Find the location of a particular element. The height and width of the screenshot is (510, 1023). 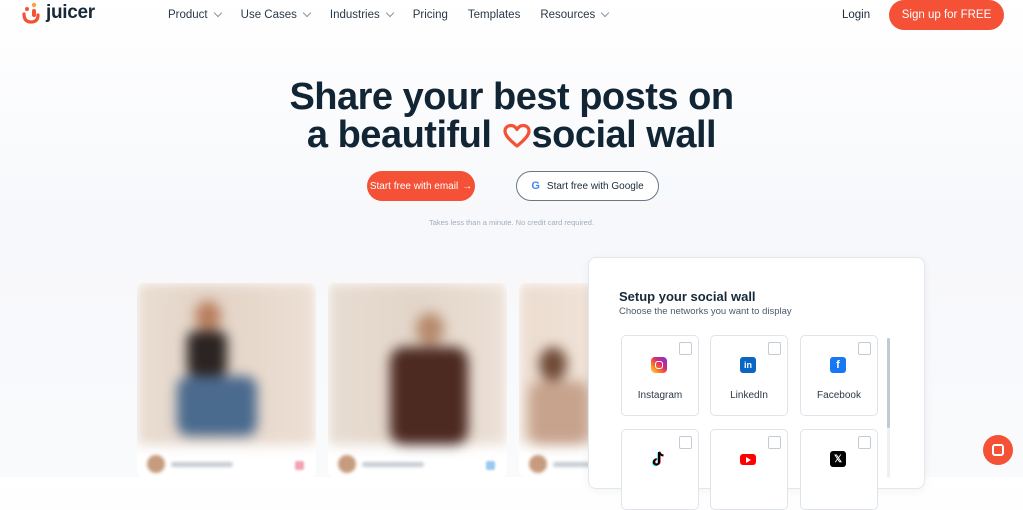

headline-line-2: a beautiful social wall is located at coordinates (511, 135).